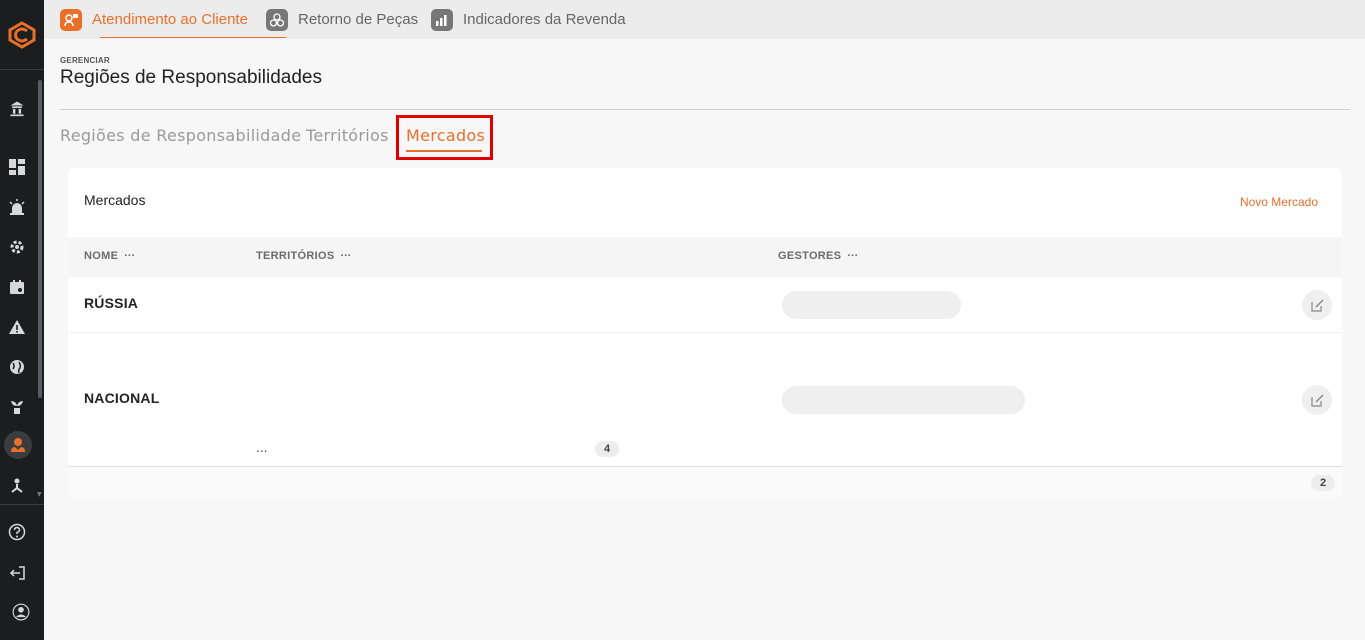 This screenshot has height=640, width=1365. I want to click on topnav-tab-label: Indicadores da Revenda, so click(544, 19).